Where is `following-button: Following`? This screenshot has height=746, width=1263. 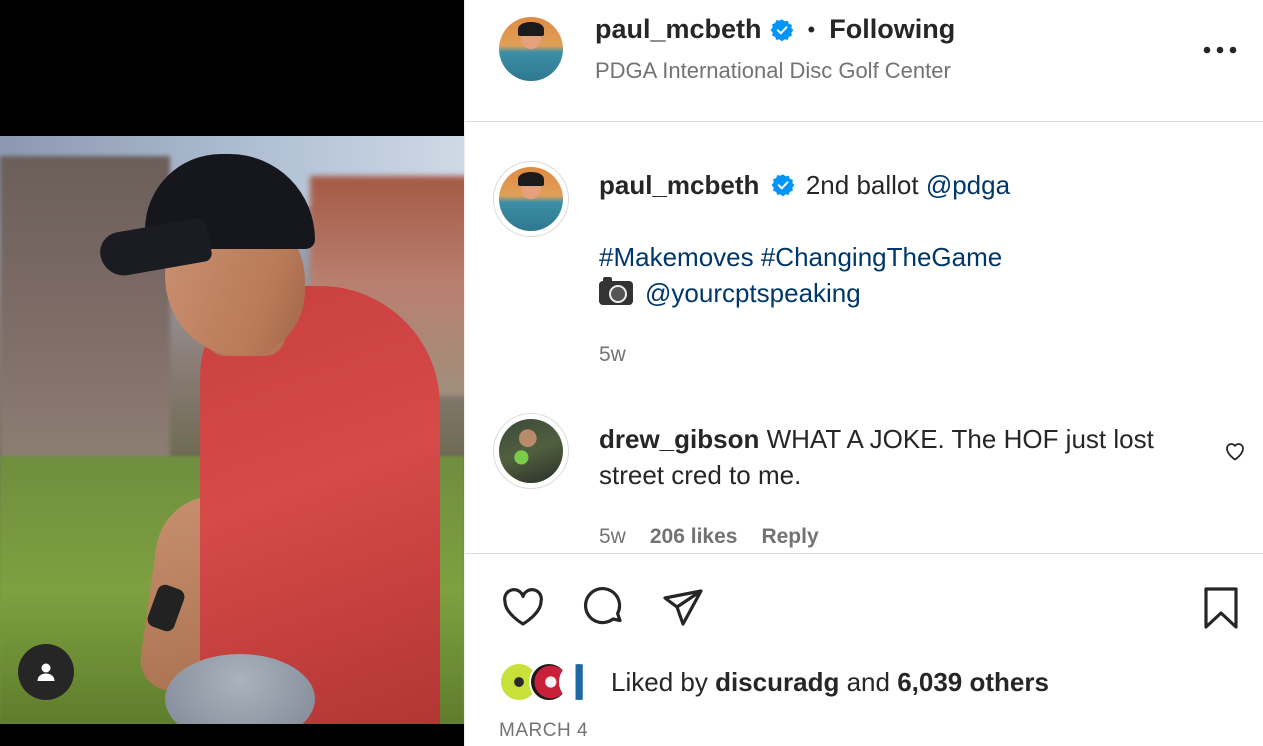
following-button: Following is located at coordinates (892, 29).